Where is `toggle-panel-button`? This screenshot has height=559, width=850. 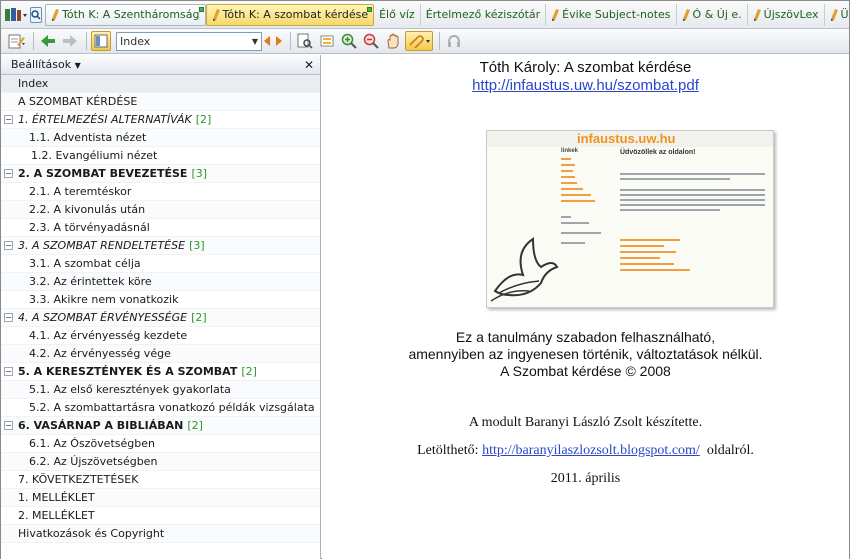
toggle-panel-button is located at coordinates (101, 41).